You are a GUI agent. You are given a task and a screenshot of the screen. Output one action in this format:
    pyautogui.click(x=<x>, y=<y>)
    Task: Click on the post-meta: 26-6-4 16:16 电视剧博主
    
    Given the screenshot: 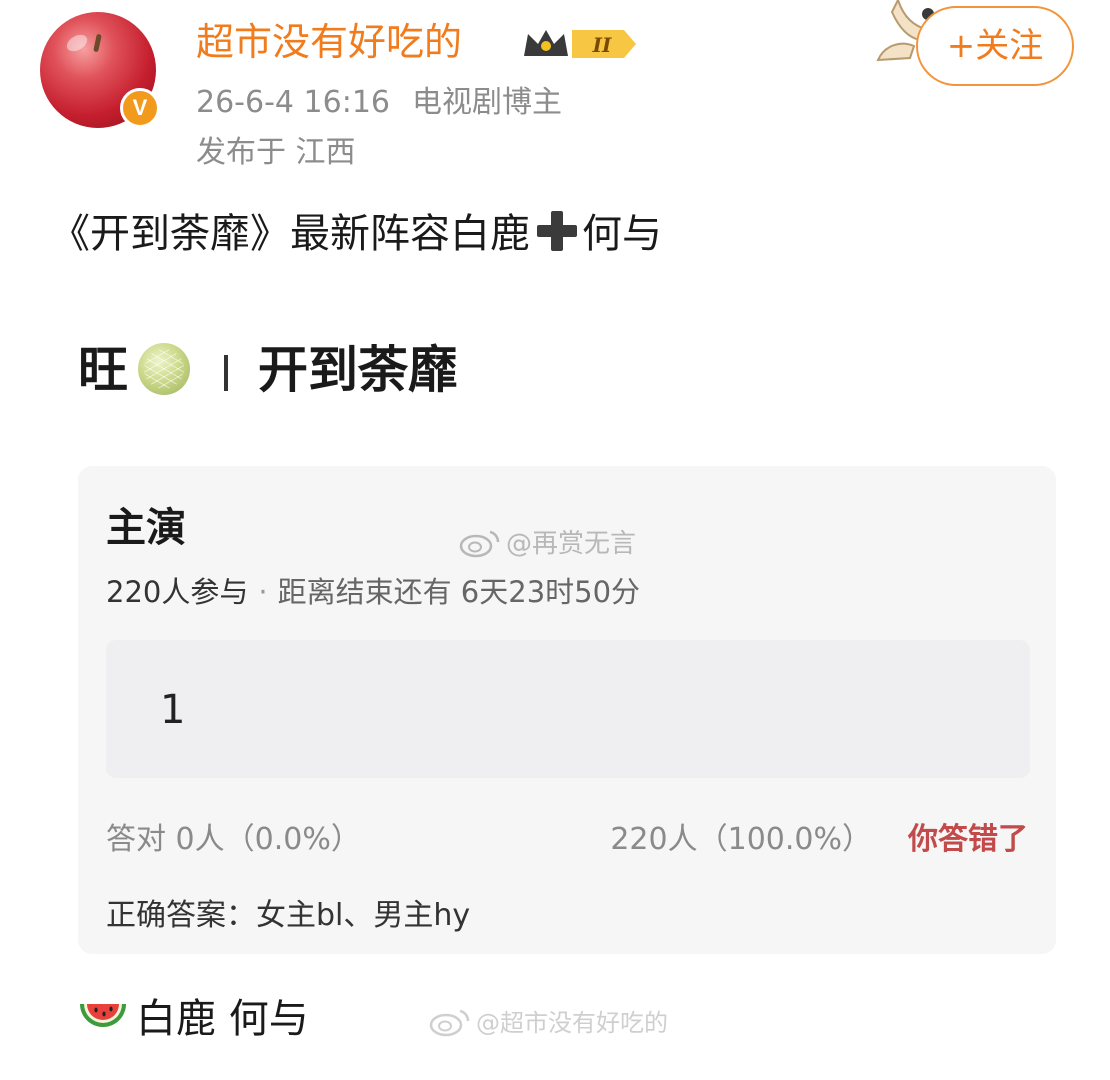 What is the action you would take?
    pyautogui.click(x=379, y=103)
    